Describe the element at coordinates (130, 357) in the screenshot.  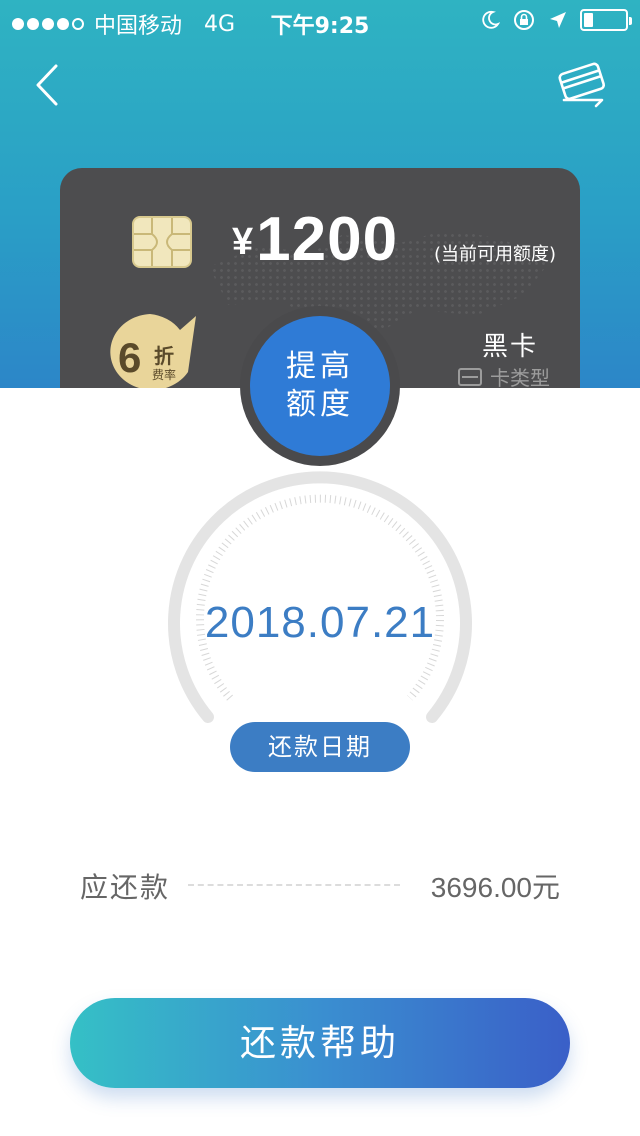
I see `discount-number: 6` at that location.